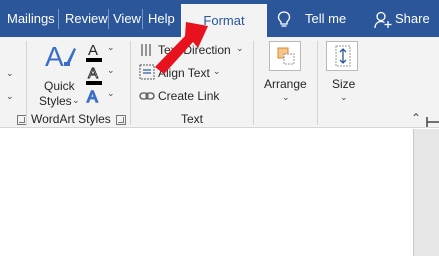 The image size is (439, 256). I want to click on dialog-launcher-icon, so click(121, 120).